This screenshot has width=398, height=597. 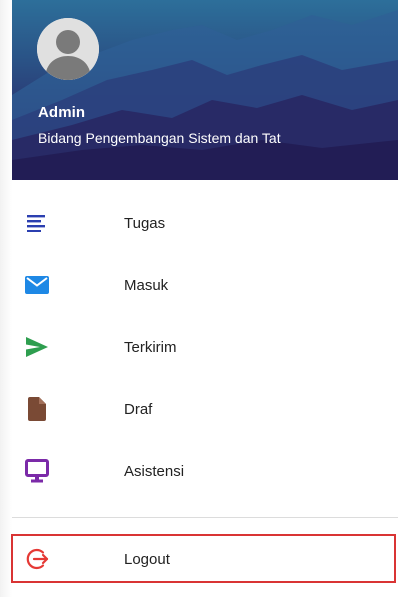 What do you see at coordinates (159, 138) in the screenshot?
I see `profile-department: Bidang Pengembangan Sistem dan Tat` at bounding box center [159, 138].